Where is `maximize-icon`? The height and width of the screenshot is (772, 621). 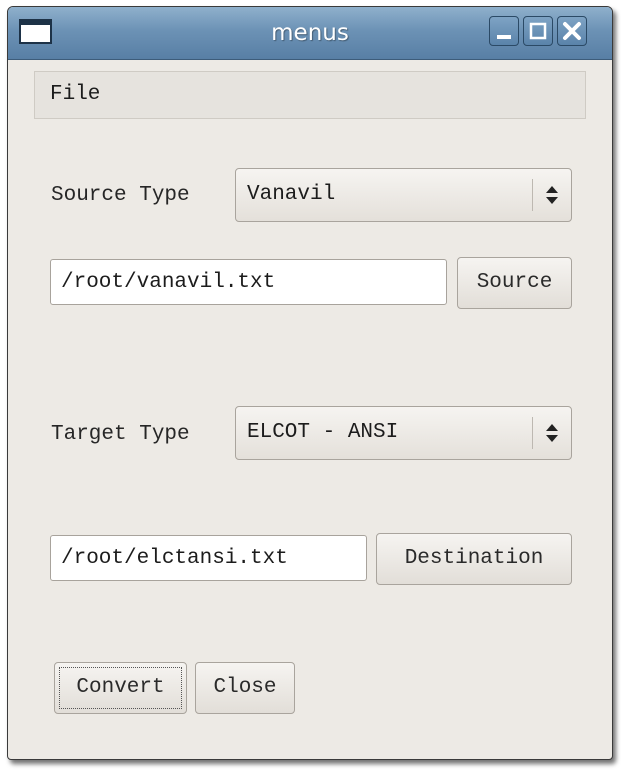 maximize-icon is located at coordinates (538, 31).